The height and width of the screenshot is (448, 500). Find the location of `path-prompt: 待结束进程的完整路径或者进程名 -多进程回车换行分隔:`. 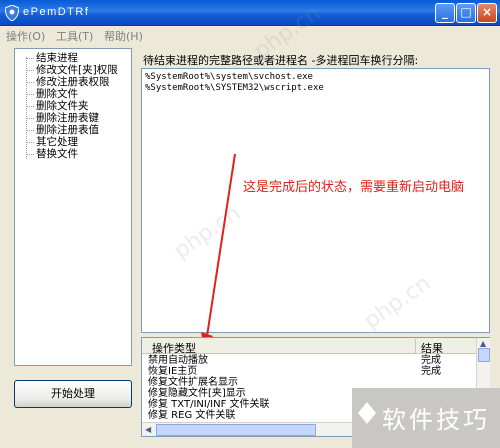

path-prompt: 待结束进程的完整路径或者进程名 -多进程回车换行分隔: is located at coordinates (281, 60).